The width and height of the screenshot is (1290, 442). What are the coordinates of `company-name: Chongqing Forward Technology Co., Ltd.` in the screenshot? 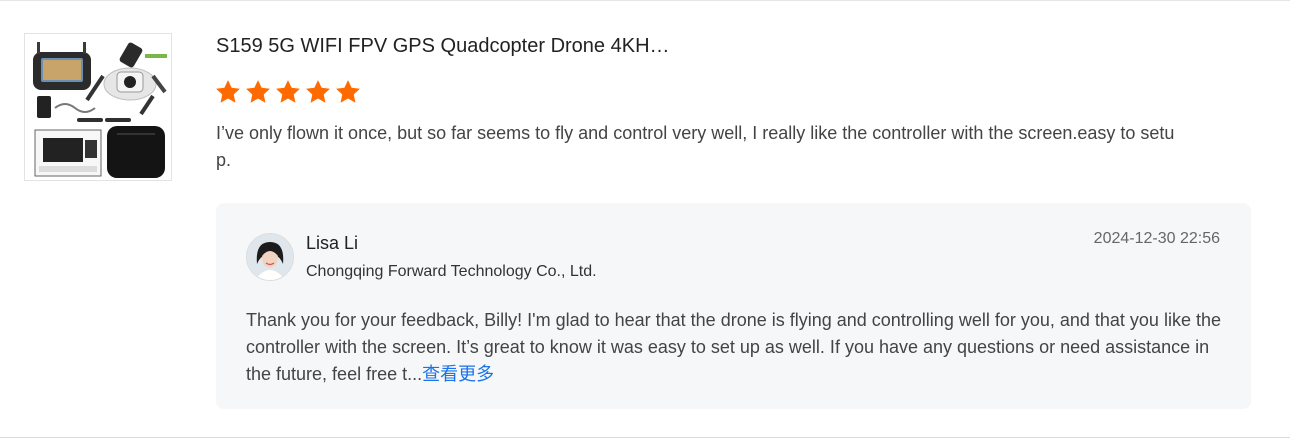 It's located at (451, 272).